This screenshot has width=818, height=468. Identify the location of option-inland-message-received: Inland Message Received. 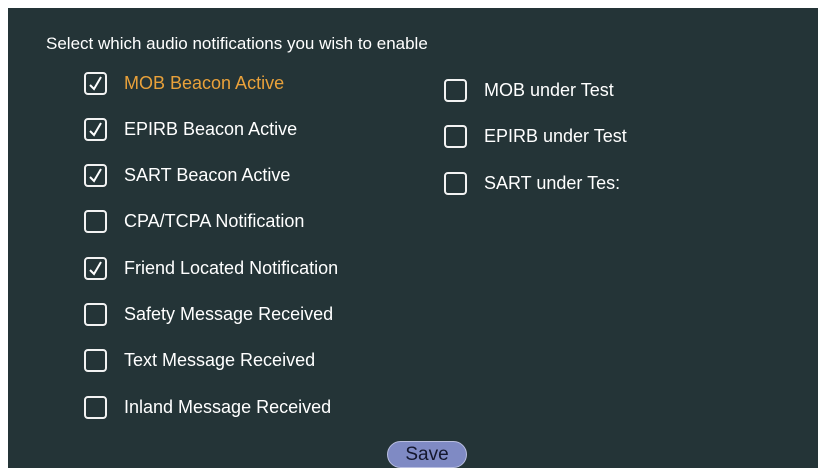
(207, 407).